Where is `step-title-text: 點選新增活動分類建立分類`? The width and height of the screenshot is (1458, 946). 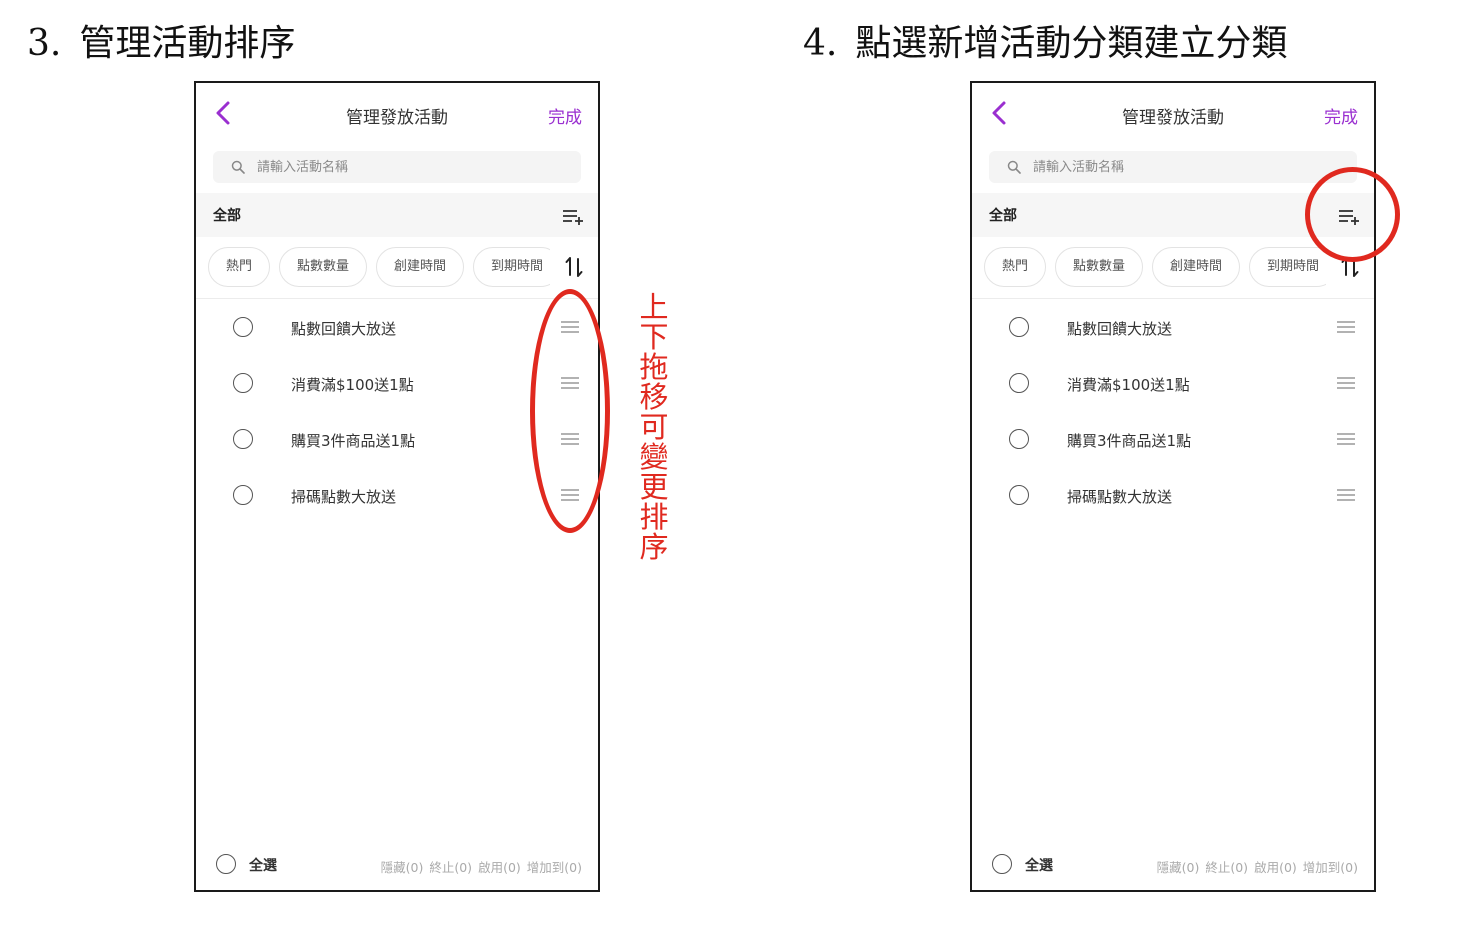
step-title-text: 點選新增活動分類建立分類 is located at coordinates (1071, 43).